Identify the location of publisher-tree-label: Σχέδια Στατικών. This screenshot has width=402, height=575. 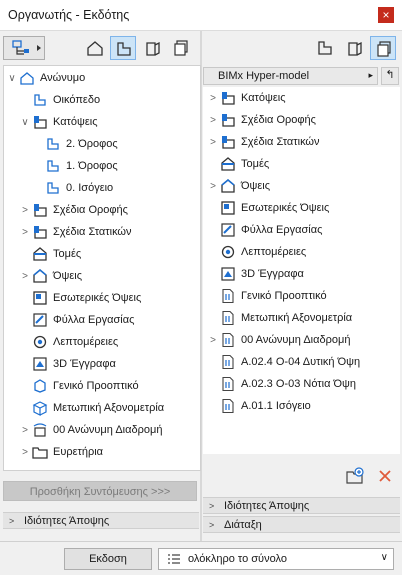
(280, 142).